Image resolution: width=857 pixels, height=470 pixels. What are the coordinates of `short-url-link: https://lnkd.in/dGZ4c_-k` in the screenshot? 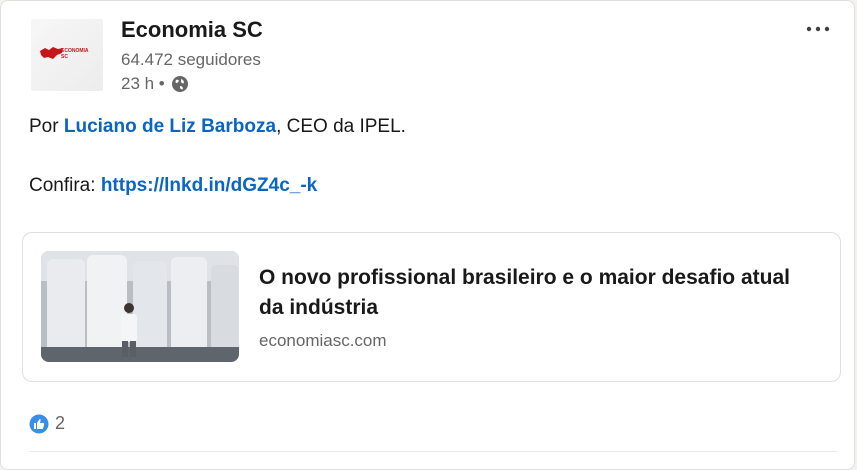 It's located at (209, 185).